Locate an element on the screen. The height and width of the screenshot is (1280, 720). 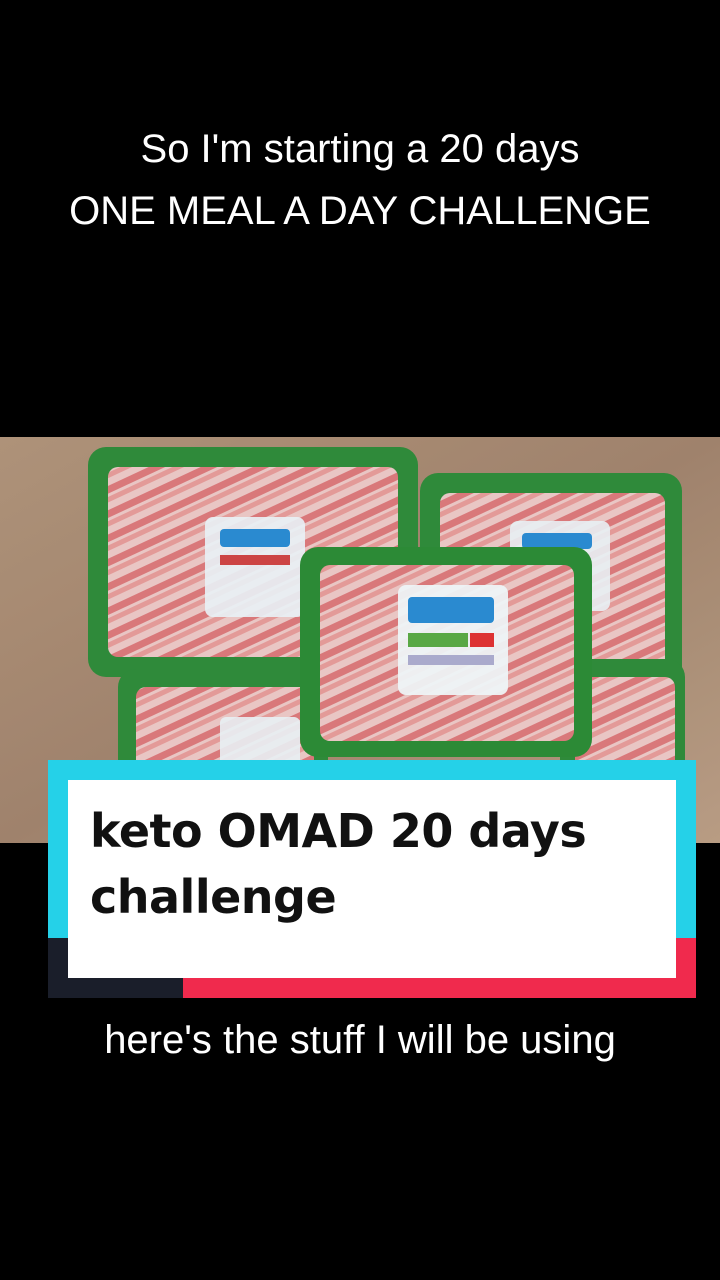
title-card-panel: keto OMAD 20 days challenge is located at coordinates (372, 879).